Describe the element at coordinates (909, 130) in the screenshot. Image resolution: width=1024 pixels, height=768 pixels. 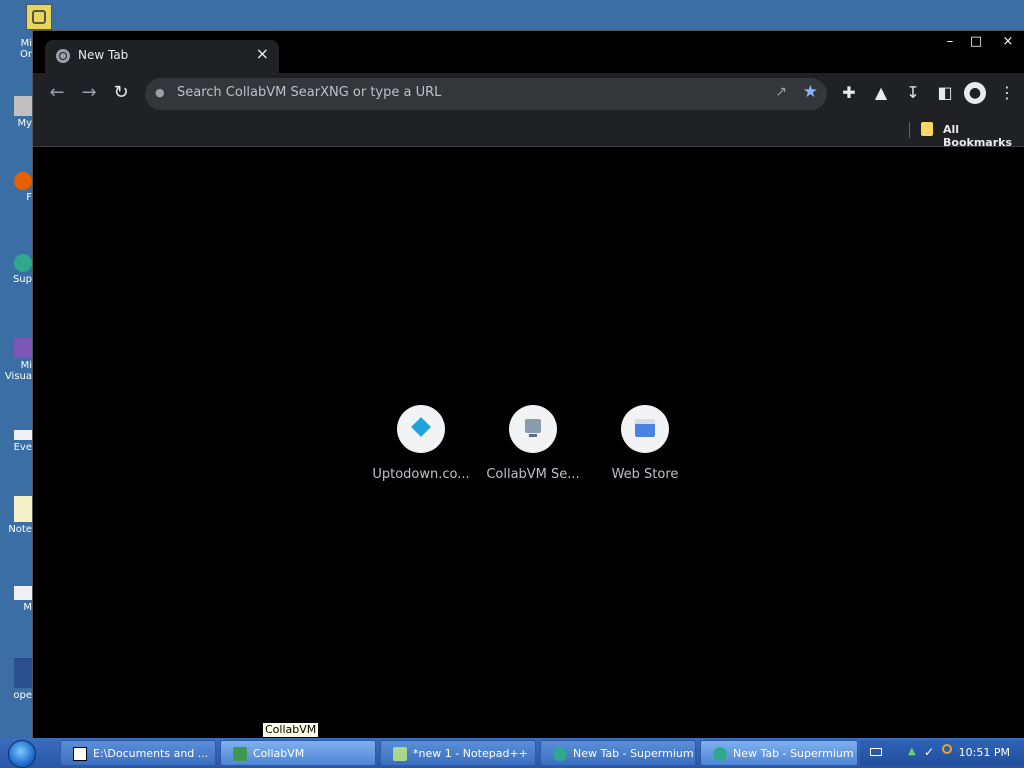
I see `bookmarks-separator` at that location.